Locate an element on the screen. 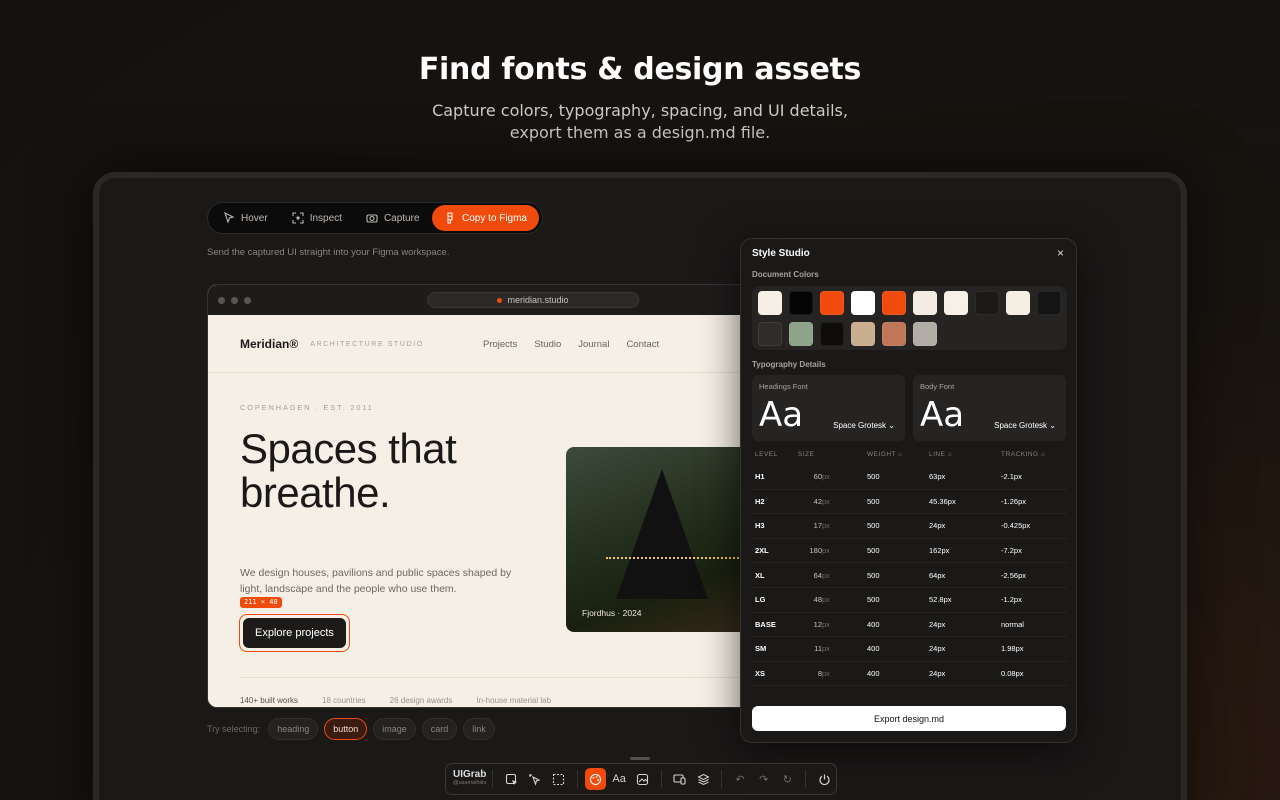 The image size is (1280, 800). close-icon: × is located at coordinates (1060, 253).